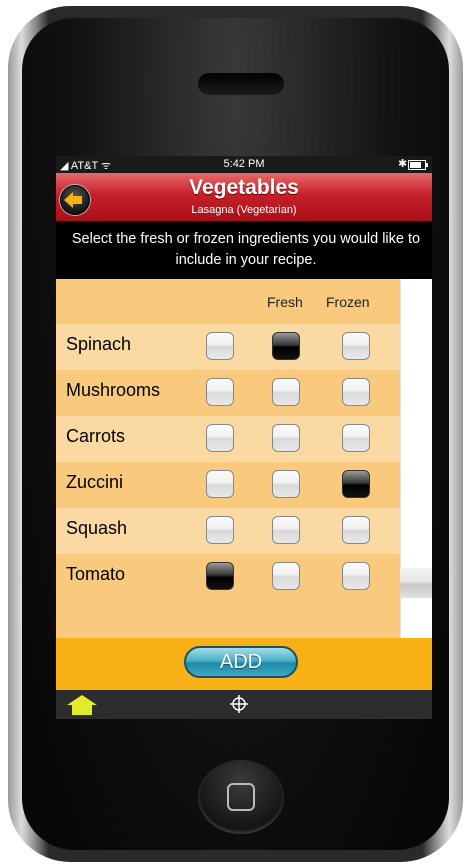 The width and height of the screenshot is (471, 868). Describe the element at coordinates (403, 164) in the screenshot. I see `bluetooth-icon: ✱` at that location.